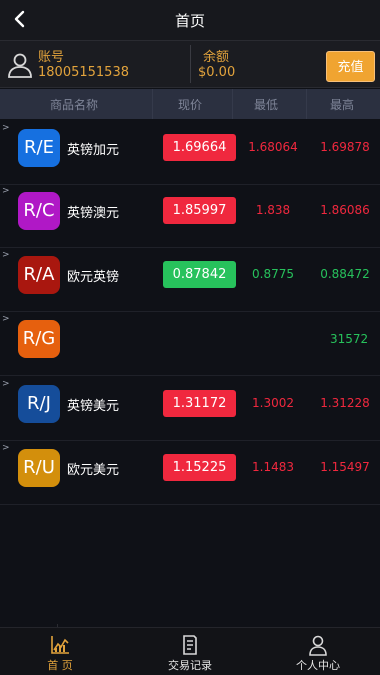 The image size is (380, 675). I want to click on symbol-badge: R/U, so click(39, 468).